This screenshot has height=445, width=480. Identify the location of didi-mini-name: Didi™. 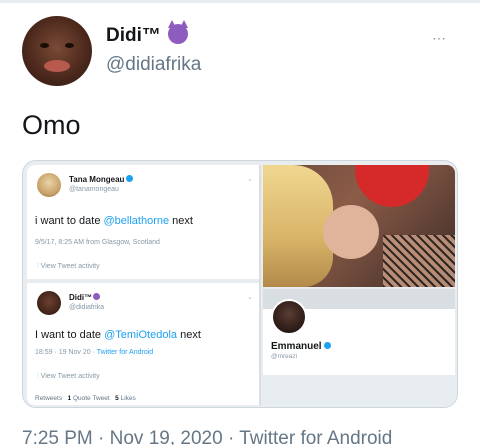
(85, 297).